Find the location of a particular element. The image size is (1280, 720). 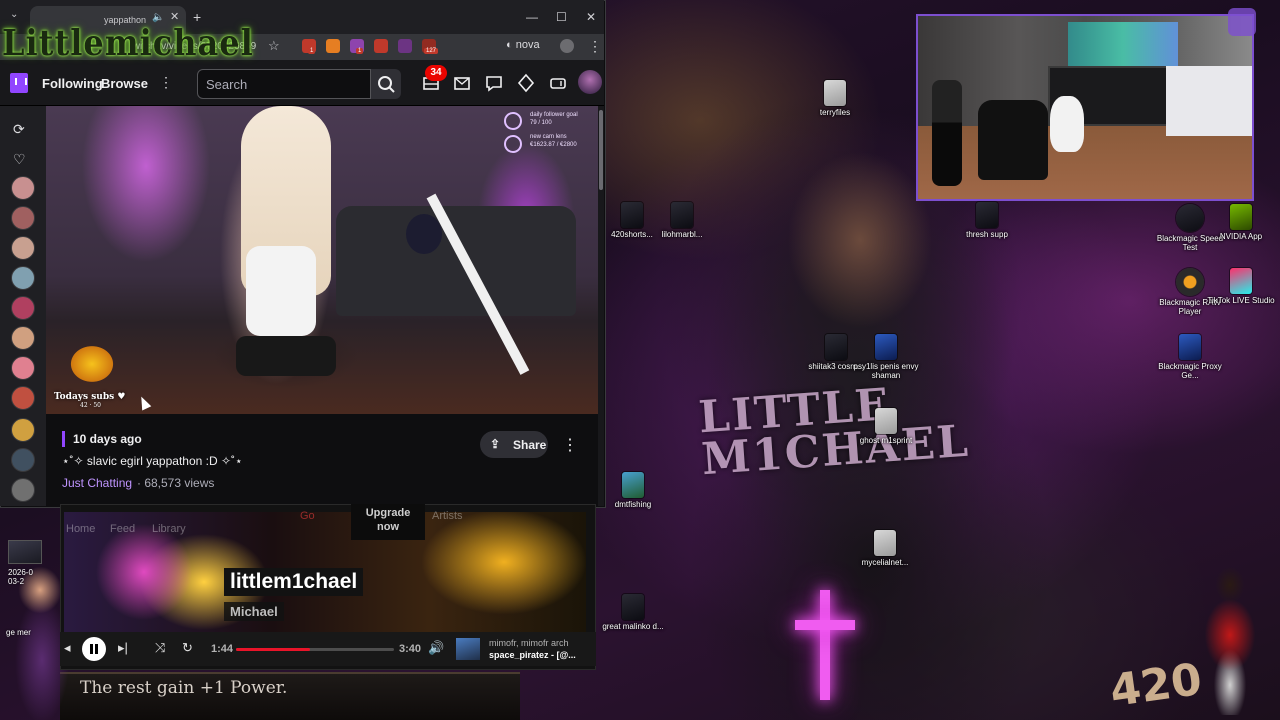

heart-icon: ♡ is located at coordinates (19, 159).